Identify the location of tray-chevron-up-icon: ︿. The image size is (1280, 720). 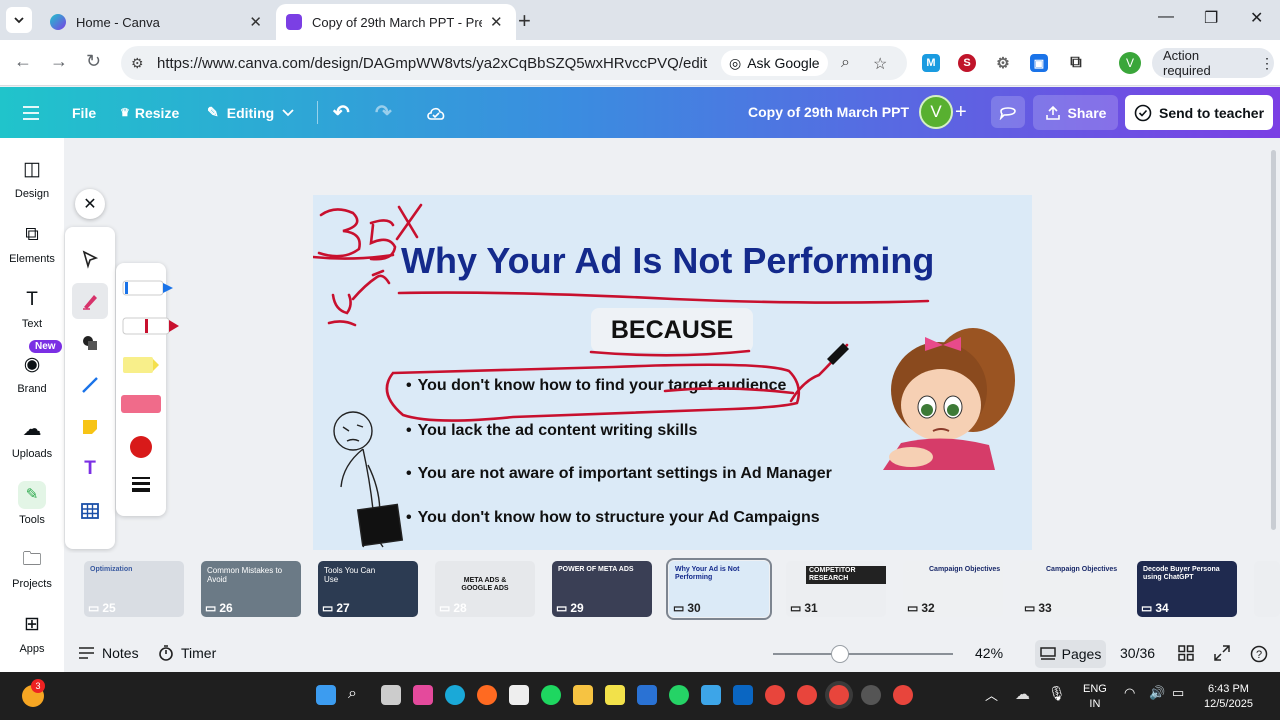
(995, 695).